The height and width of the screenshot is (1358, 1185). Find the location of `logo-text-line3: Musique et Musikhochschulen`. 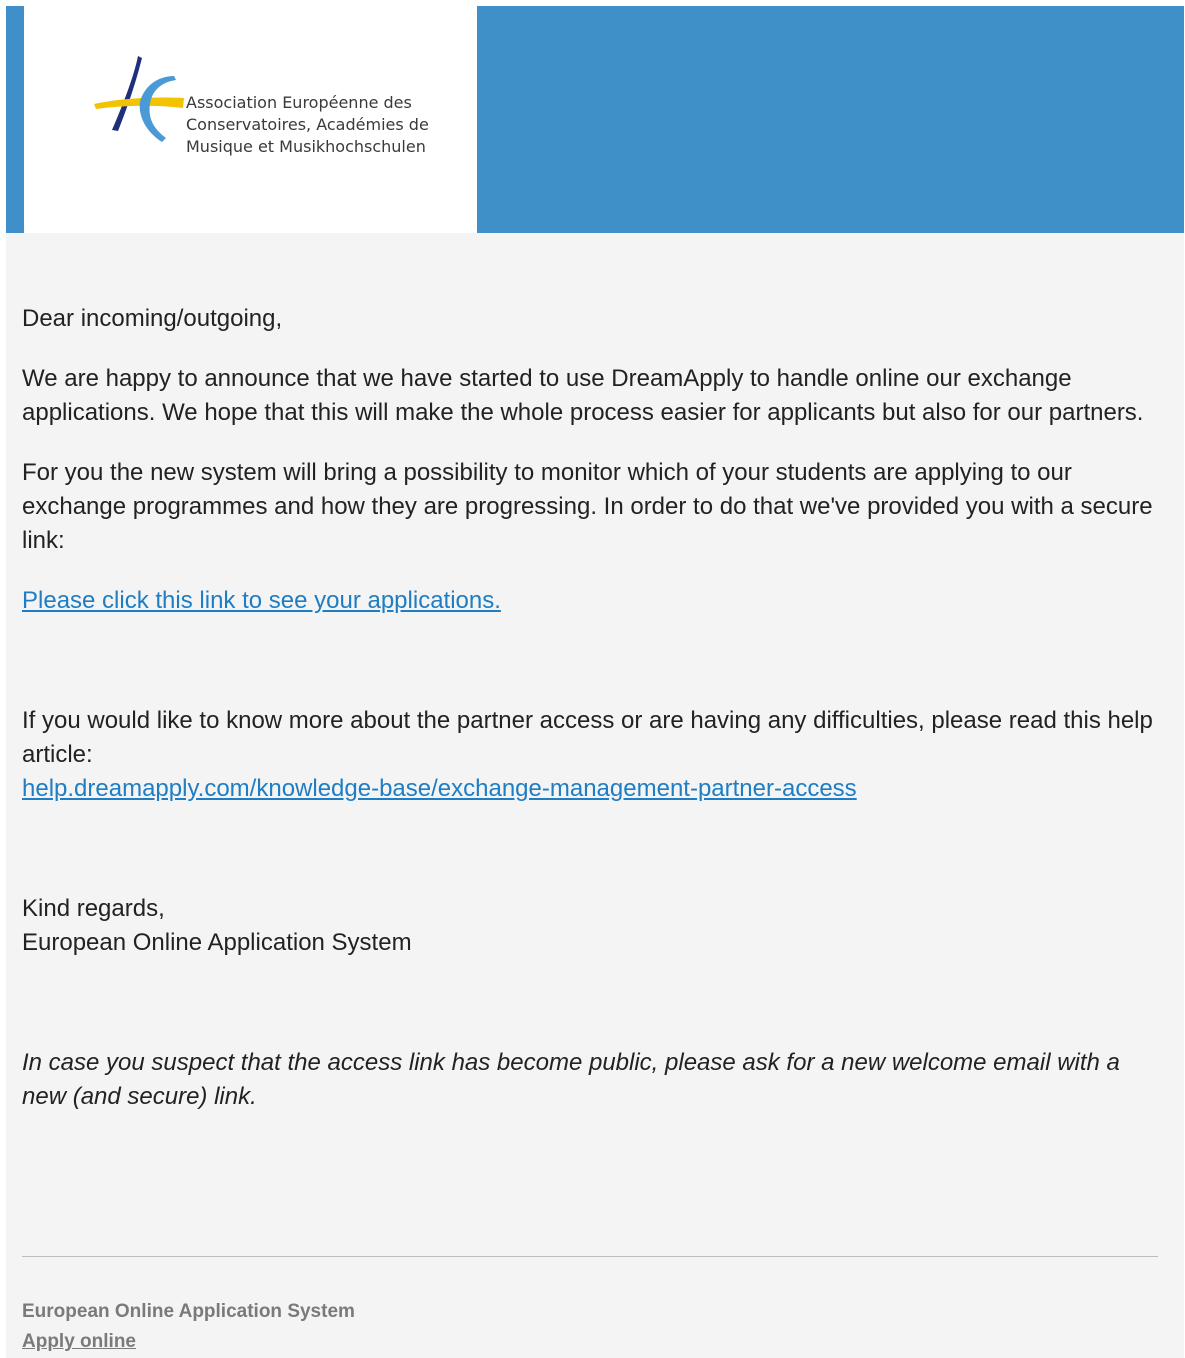

logo-text-line3: Musique et Musikhochschulen is located at coordinates (306, 146).